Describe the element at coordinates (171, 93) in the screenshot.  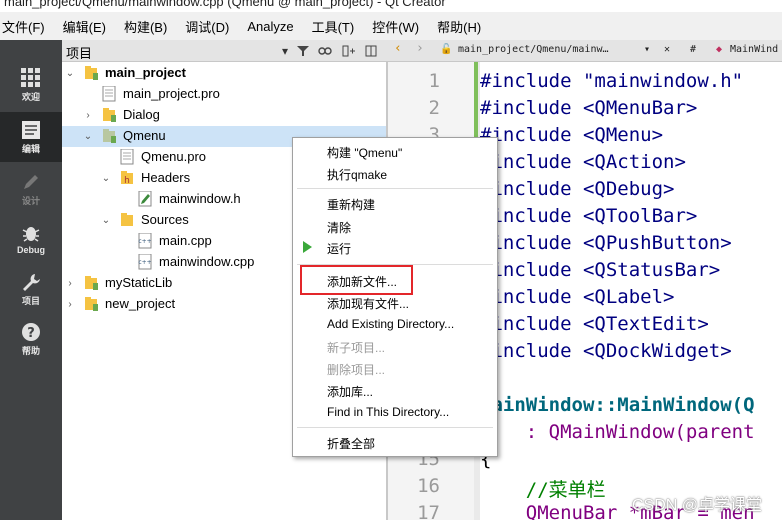
I see `tree-item-label: main_project.pro` at that location.